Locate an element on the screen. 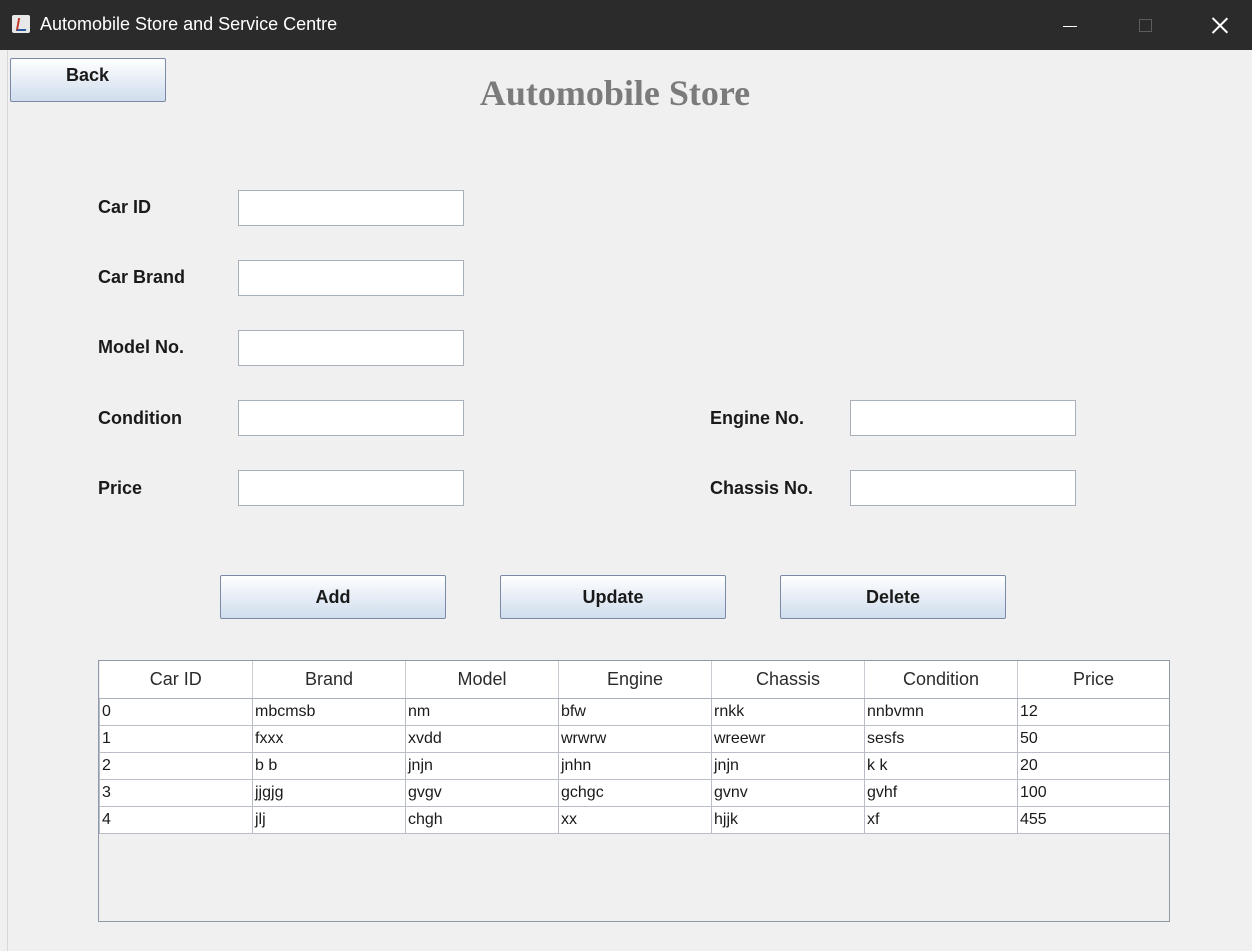 The height and width of the screenshot is (951, 1252). page-title: Automobile Store is located at coordinates (615, 93).